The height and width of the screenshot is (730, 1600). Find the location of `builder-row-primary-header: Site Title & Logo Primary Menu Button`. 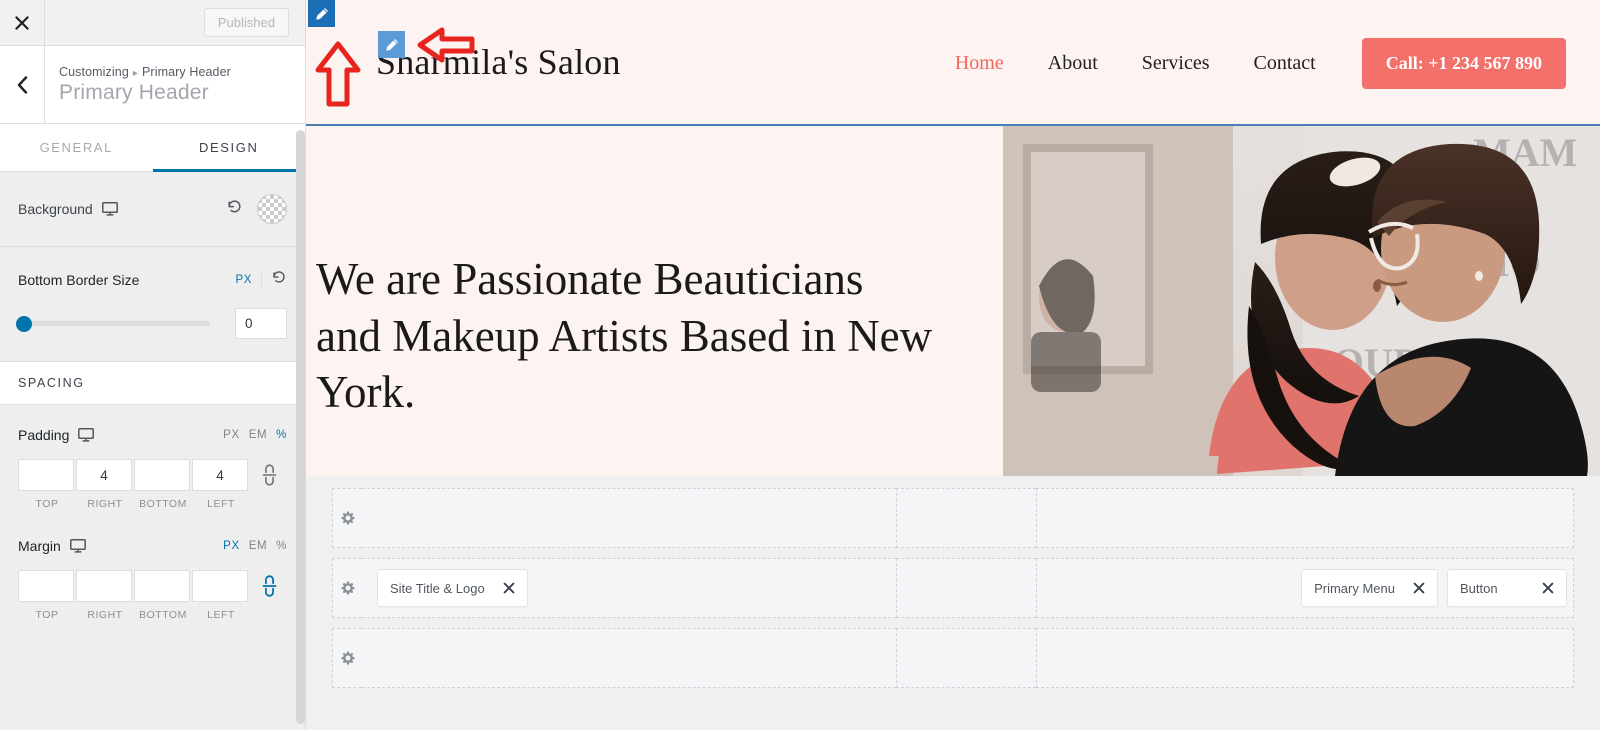

builder-row-primary-header: Site Title & Logo Primary Menu Button is located at coordinates (953, 588).